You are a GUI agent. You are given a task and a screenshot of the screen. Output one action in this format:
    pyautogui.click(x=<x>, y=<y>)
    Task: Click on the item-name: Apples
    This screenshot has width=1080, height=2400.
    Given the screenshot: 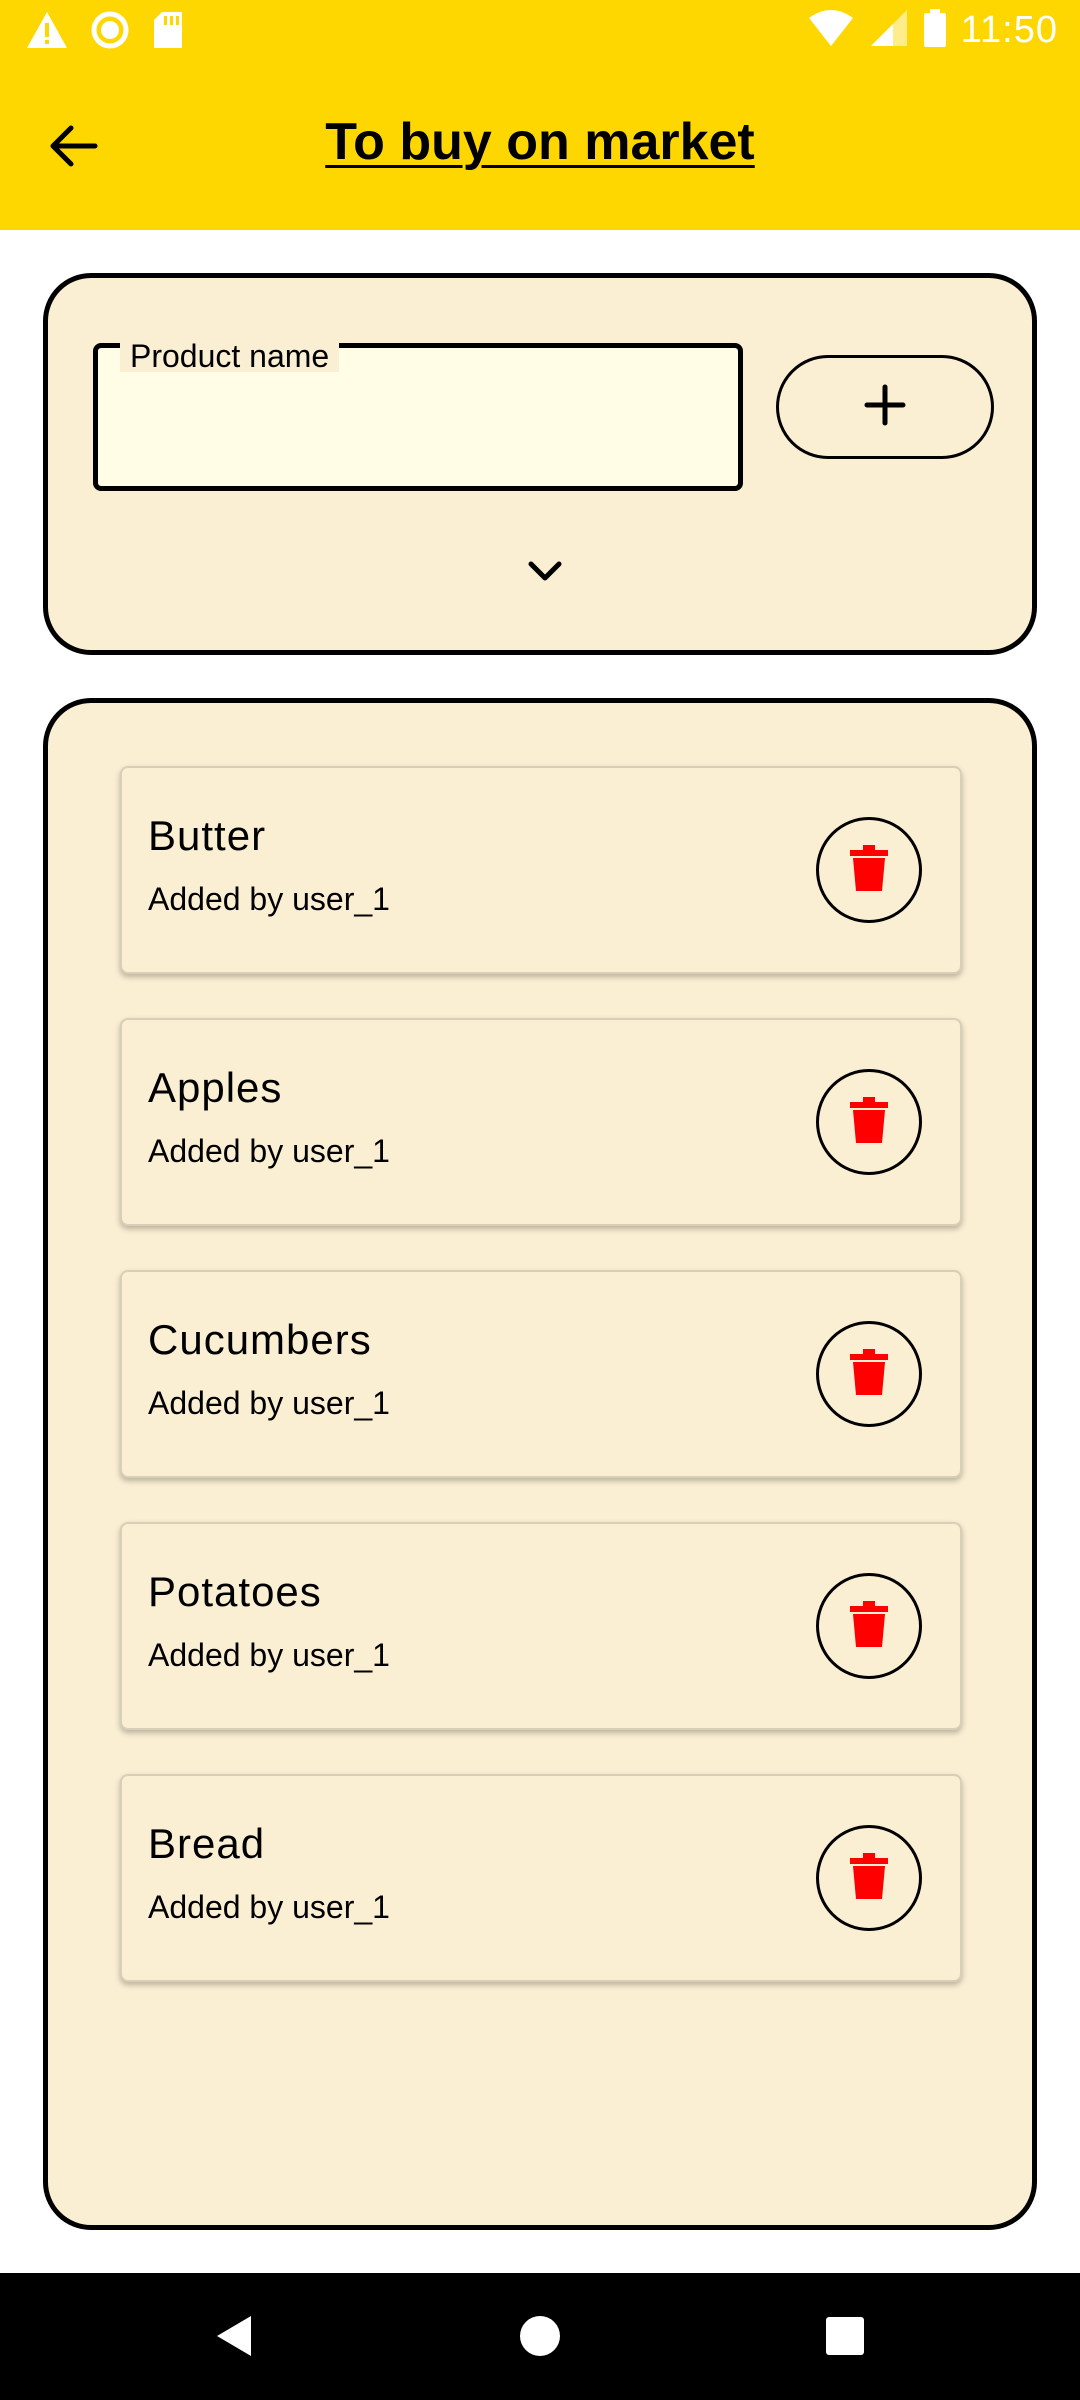 What is the action you would take?
    pyautogui.click(x=215, y=1087)
    